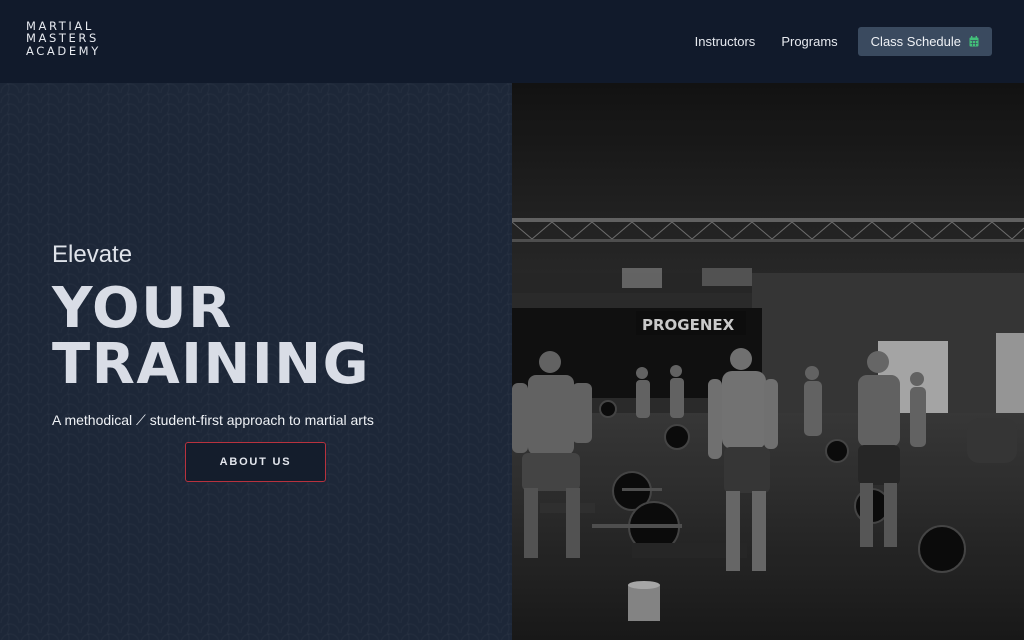  Describe the element at coordinates (63, 50) in the screenshot. I see `logo-line-3: ACADEMY` at that location.